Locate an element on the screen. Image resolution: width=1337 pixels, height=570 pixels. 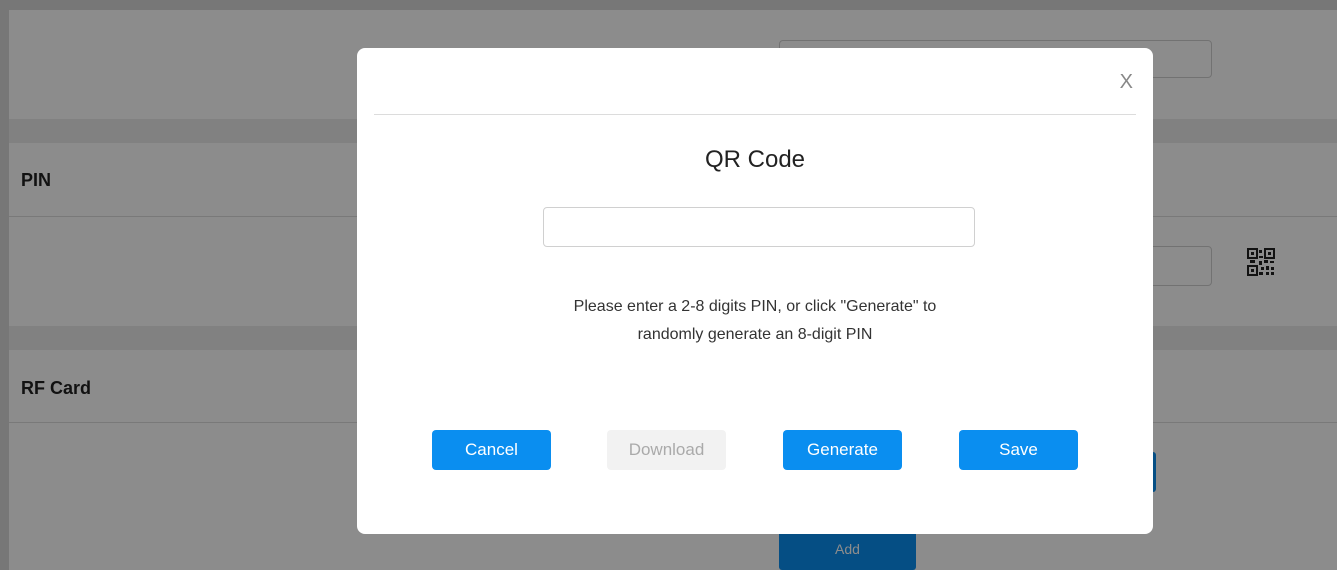
dialog-title: QR Code is located at coordinates (755, 159).